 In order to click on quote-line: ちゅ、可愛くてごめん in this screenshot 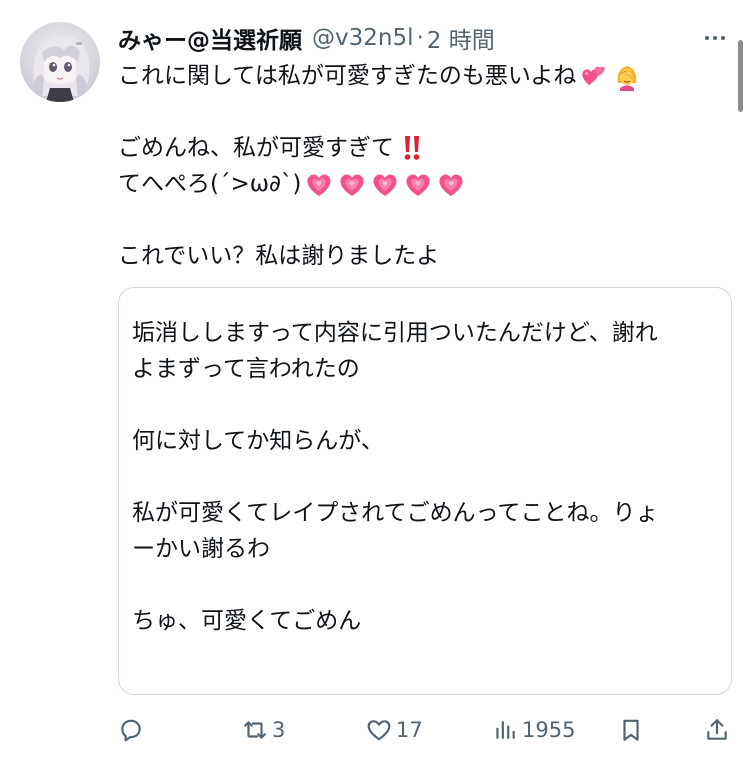, I will do `click(247, 621)`.